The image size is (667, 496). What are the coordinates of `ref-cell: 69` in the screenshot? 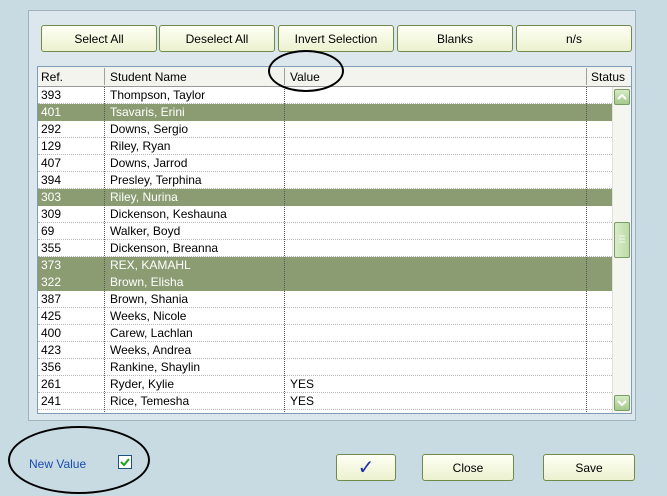 It's located at (48, 231).